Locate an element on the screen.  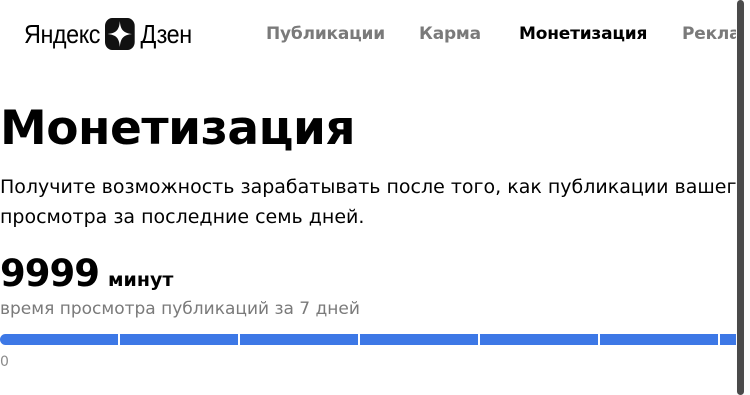
nav-item-karma: Карма is located at coordinates (450, 34).